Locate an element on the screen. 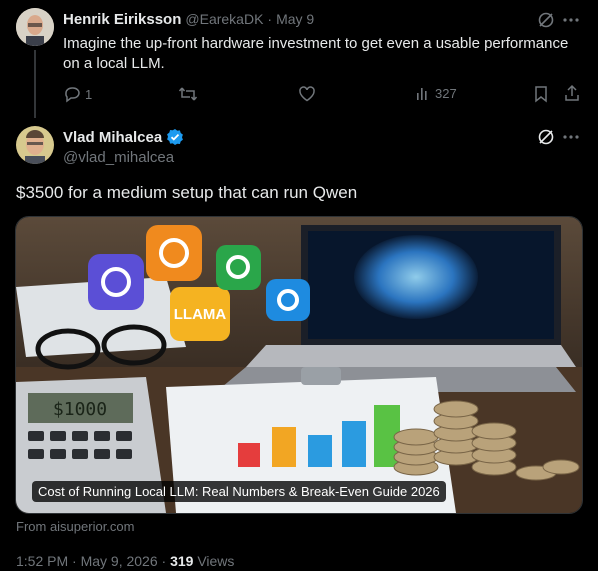  views-icon is located at coordinates (422, 94).